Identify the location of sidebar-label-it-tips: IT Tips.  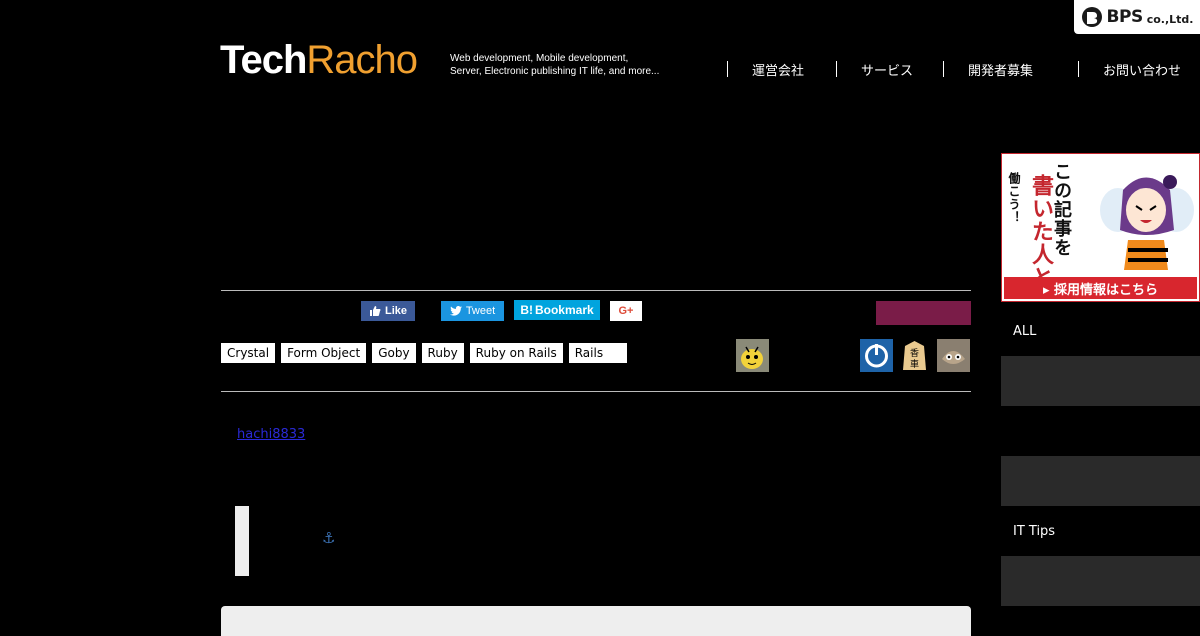
(1034, 531).